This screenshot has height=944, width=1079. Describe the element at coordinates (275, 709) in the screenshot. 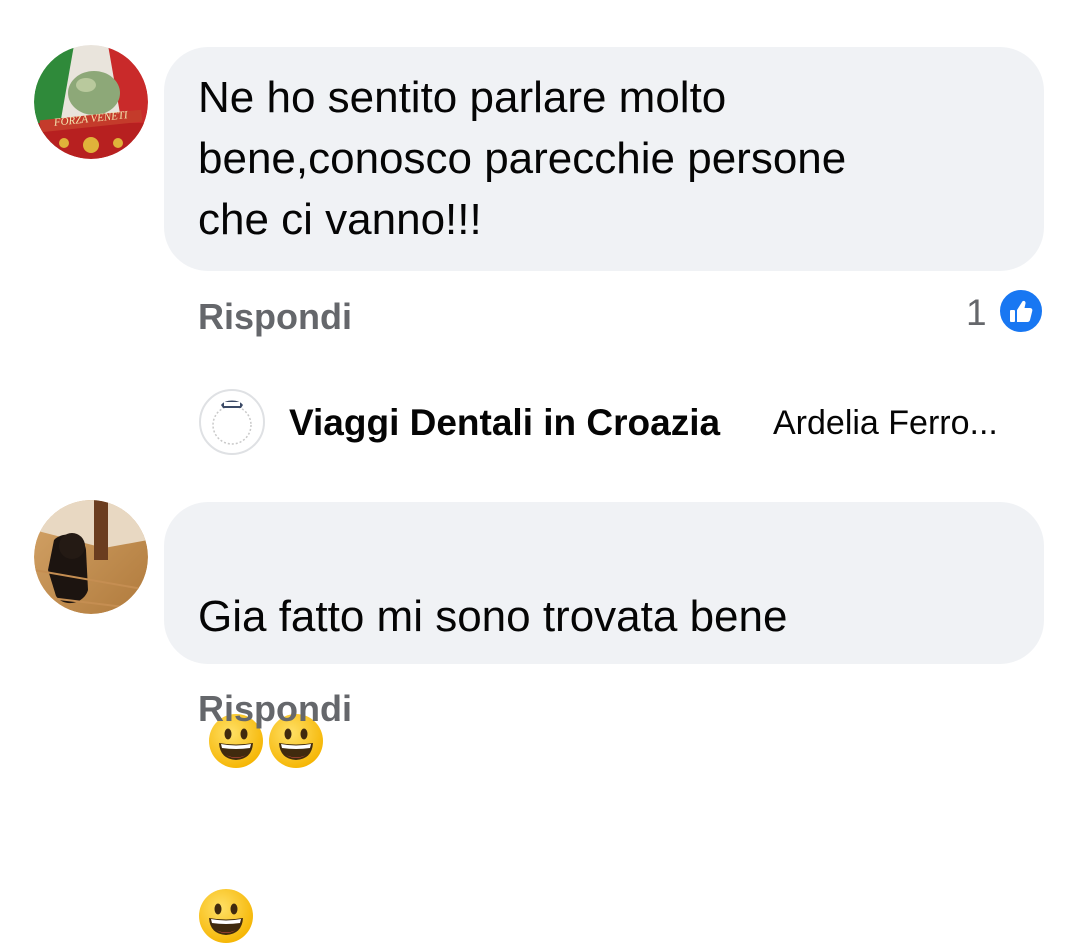

I see `comment-2-reply-button: Rispondi` at that location.